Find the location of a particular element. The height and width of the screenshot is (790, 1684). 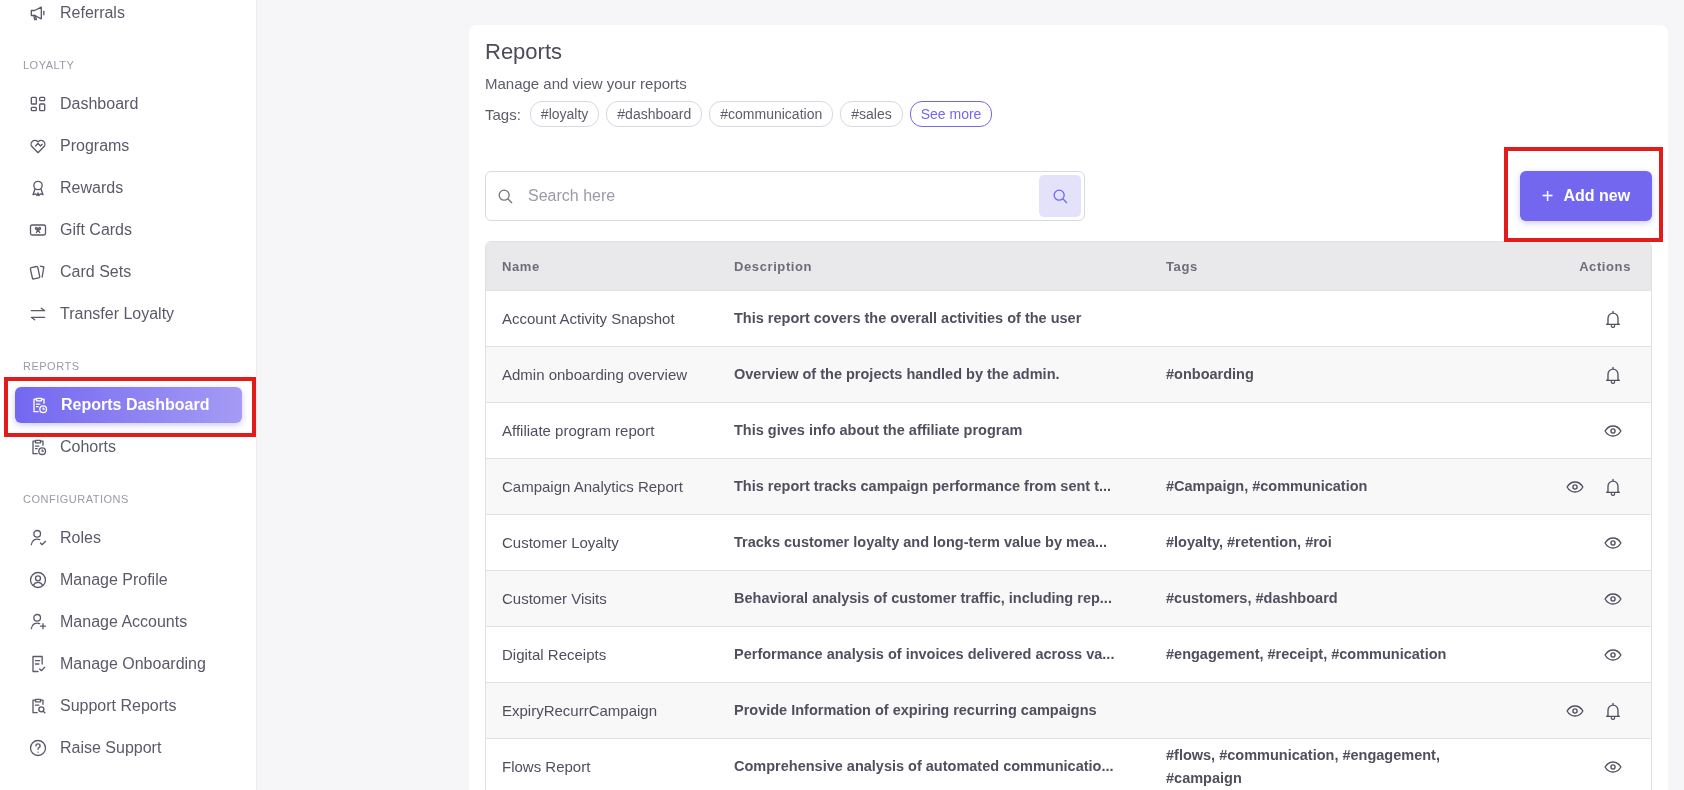

description-cell-text: This report covers the overall activities of the user is located at coordinates (908, 318).